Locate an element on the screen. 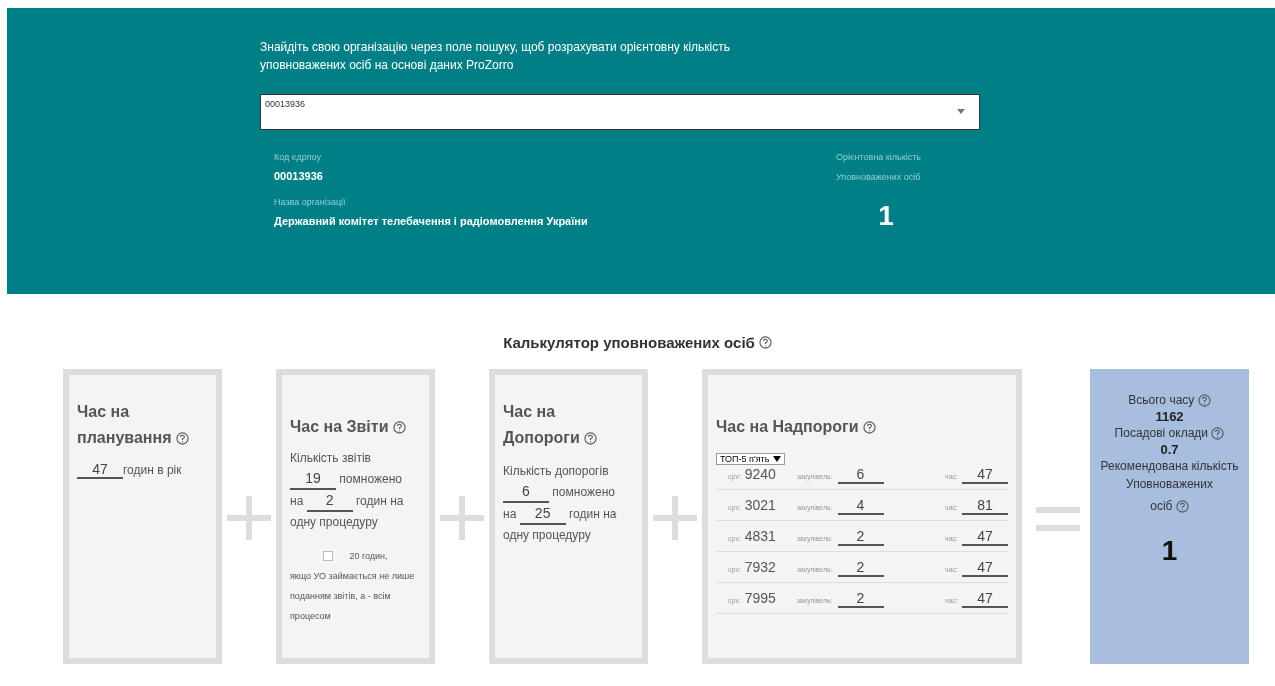 Image resolution: width=1275 pixels, height=686 pixels. section-title: Калькулятор уповноважених осіб is located at coordinates (629, 342).